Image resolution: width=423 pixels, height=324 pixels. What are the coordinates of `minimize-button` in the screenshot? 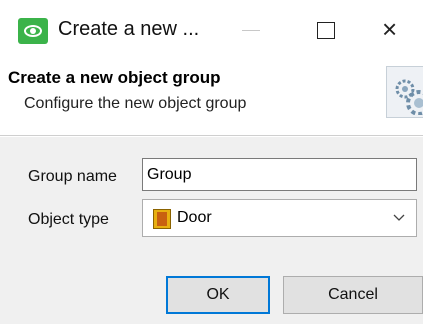 It's located at (251, 30).